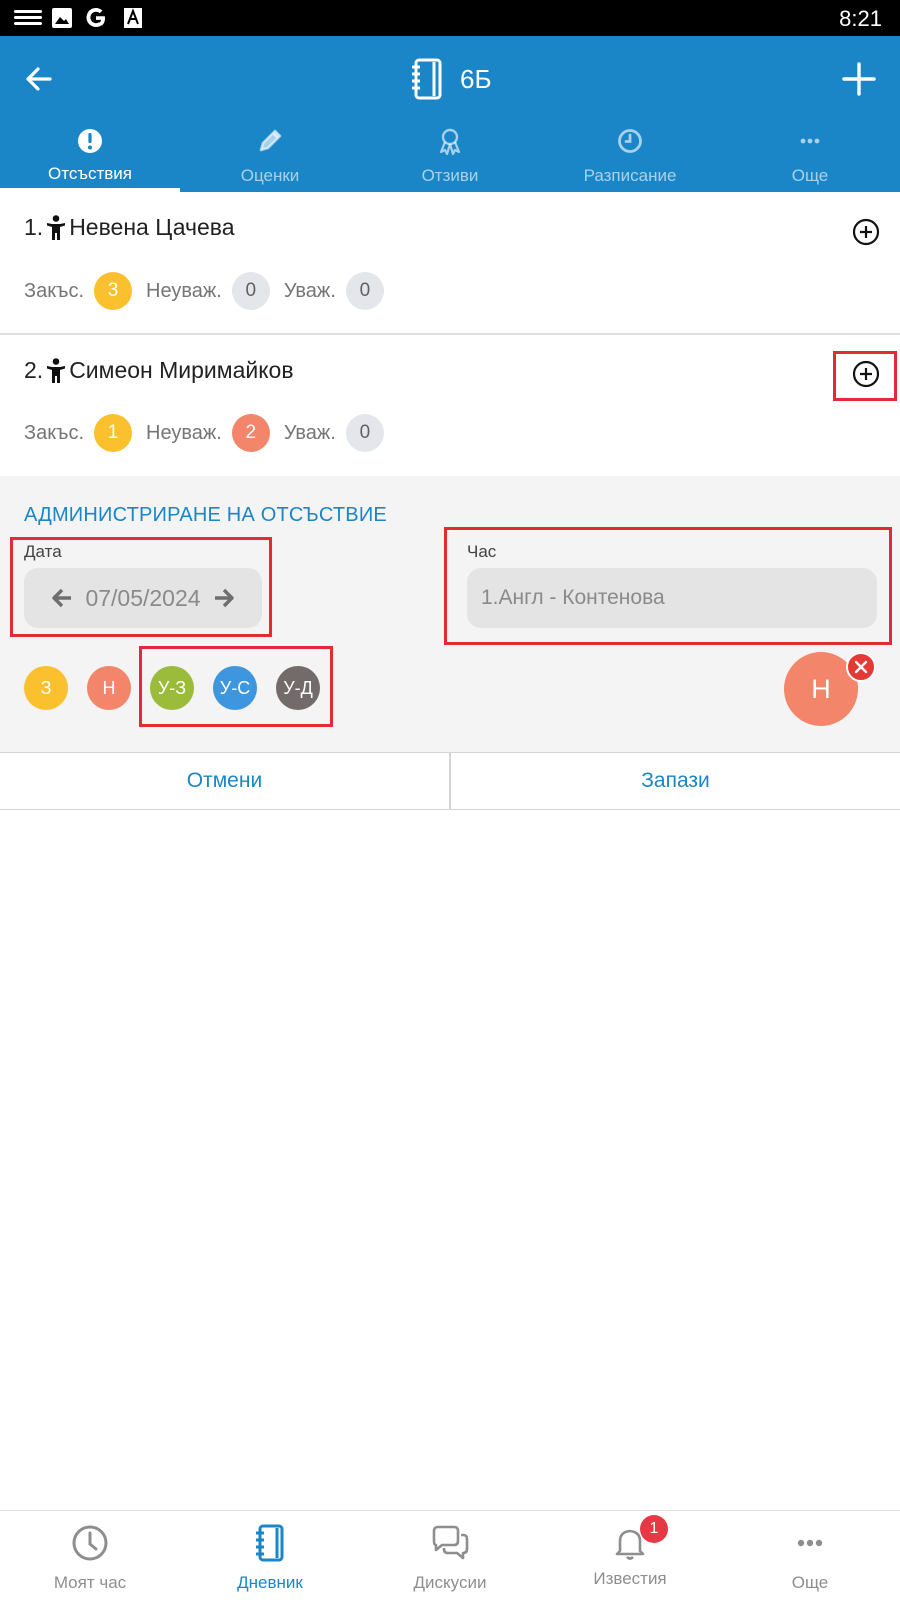  Describe the element at coordinates (860, 18) in the screenshot. I see `status-time: 8:21` at that location.